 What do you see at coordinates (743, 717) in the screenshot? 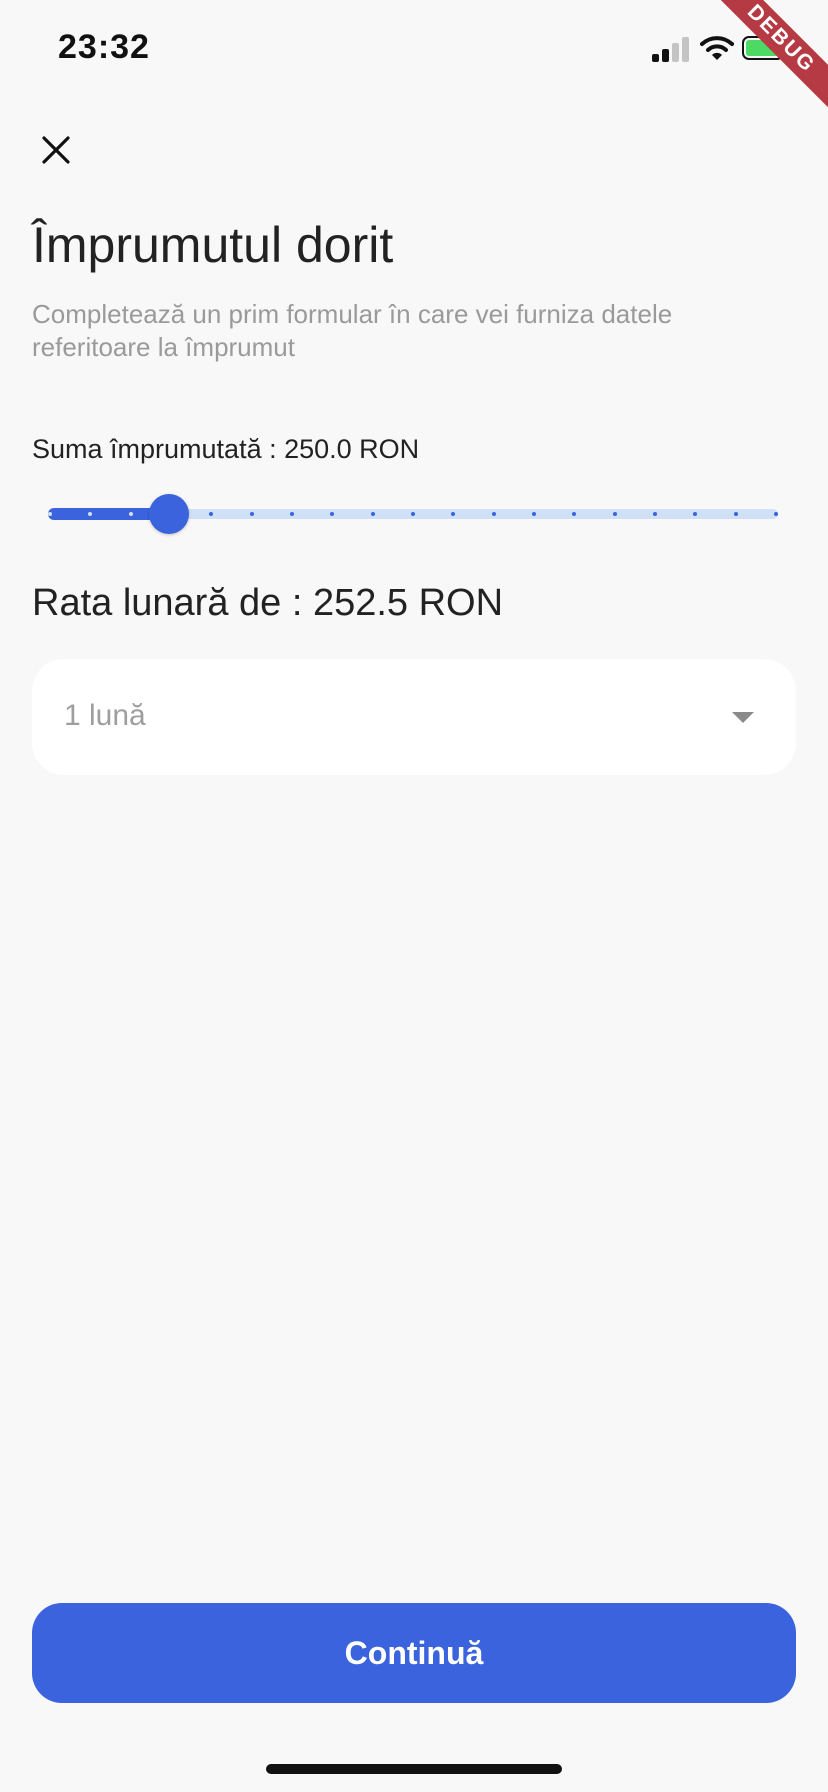
I see `caret-down-icon` at bounding box center [743, 717].